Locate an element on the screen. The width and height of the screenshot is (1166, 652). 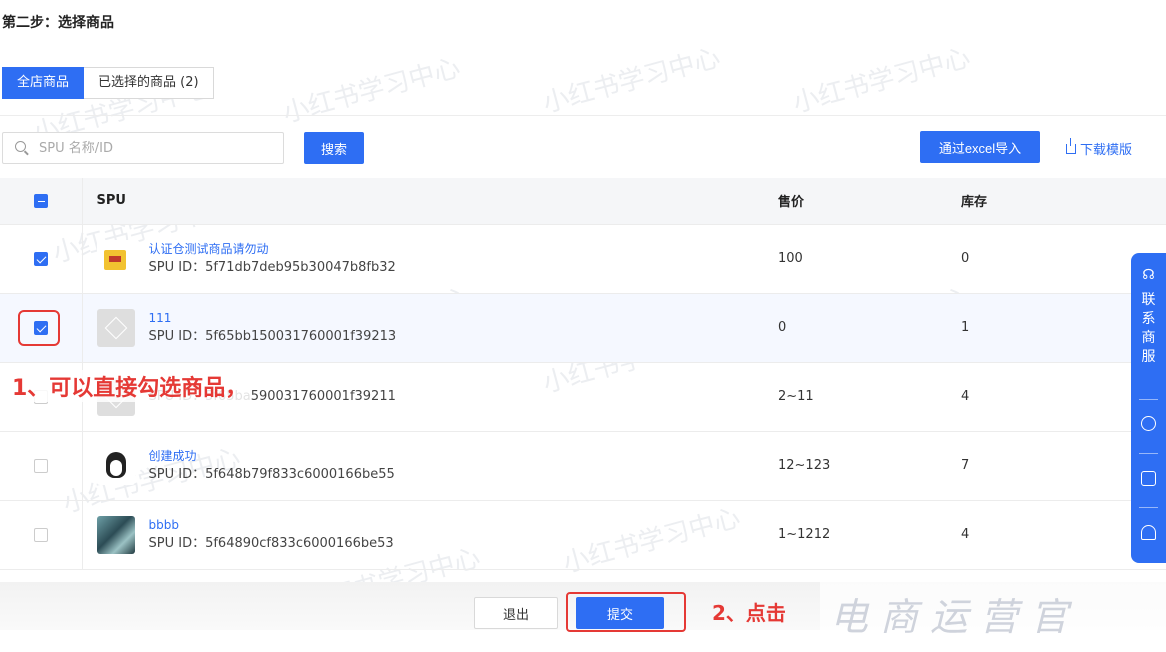
brand-watermark: 电商运营官 is located at coordinates (993, 617).